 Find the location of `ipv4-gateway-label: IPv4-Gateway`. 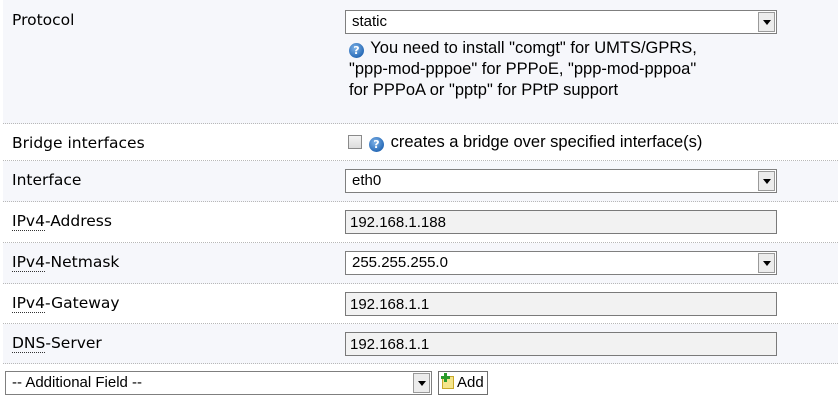

ipv4-gateway-label: IPv4-Gateway is located at coordinates (66, 303).